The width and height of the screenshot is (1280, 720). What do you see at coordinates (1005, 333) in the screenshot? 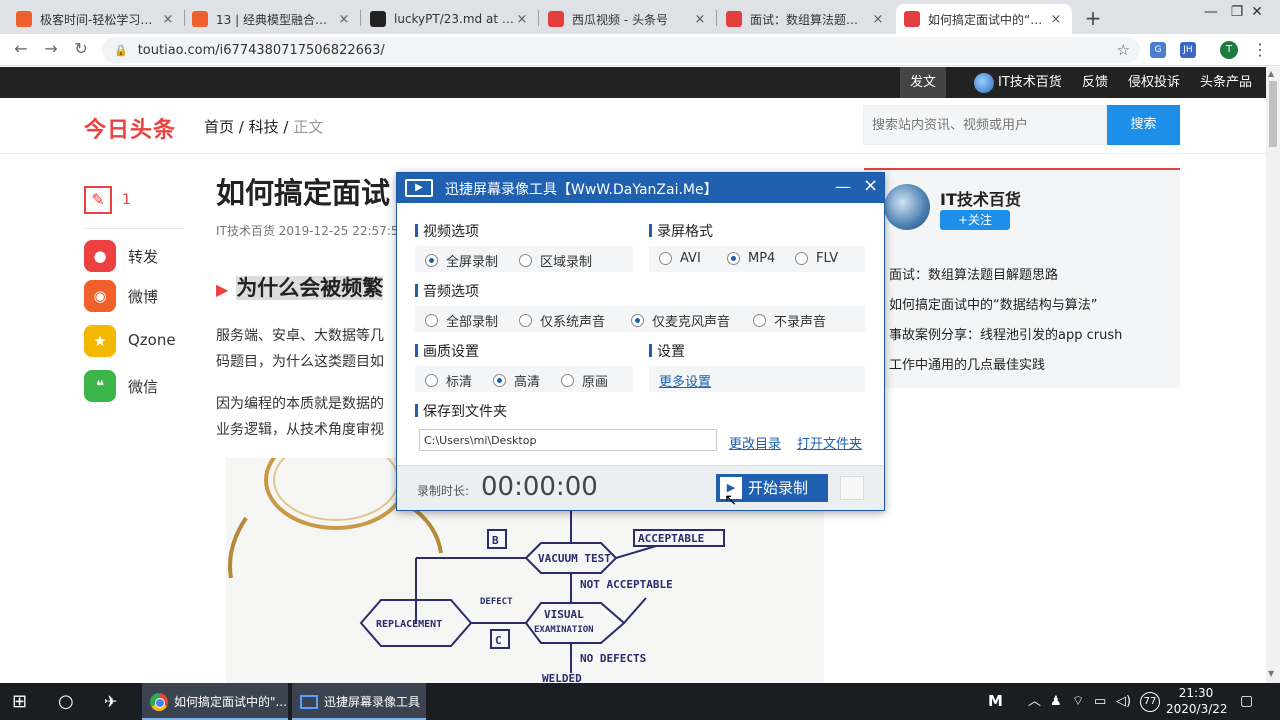
I see `related-article-link: 事故案例分享：线程池引发的app crush` at bounding box center [1005, 333].